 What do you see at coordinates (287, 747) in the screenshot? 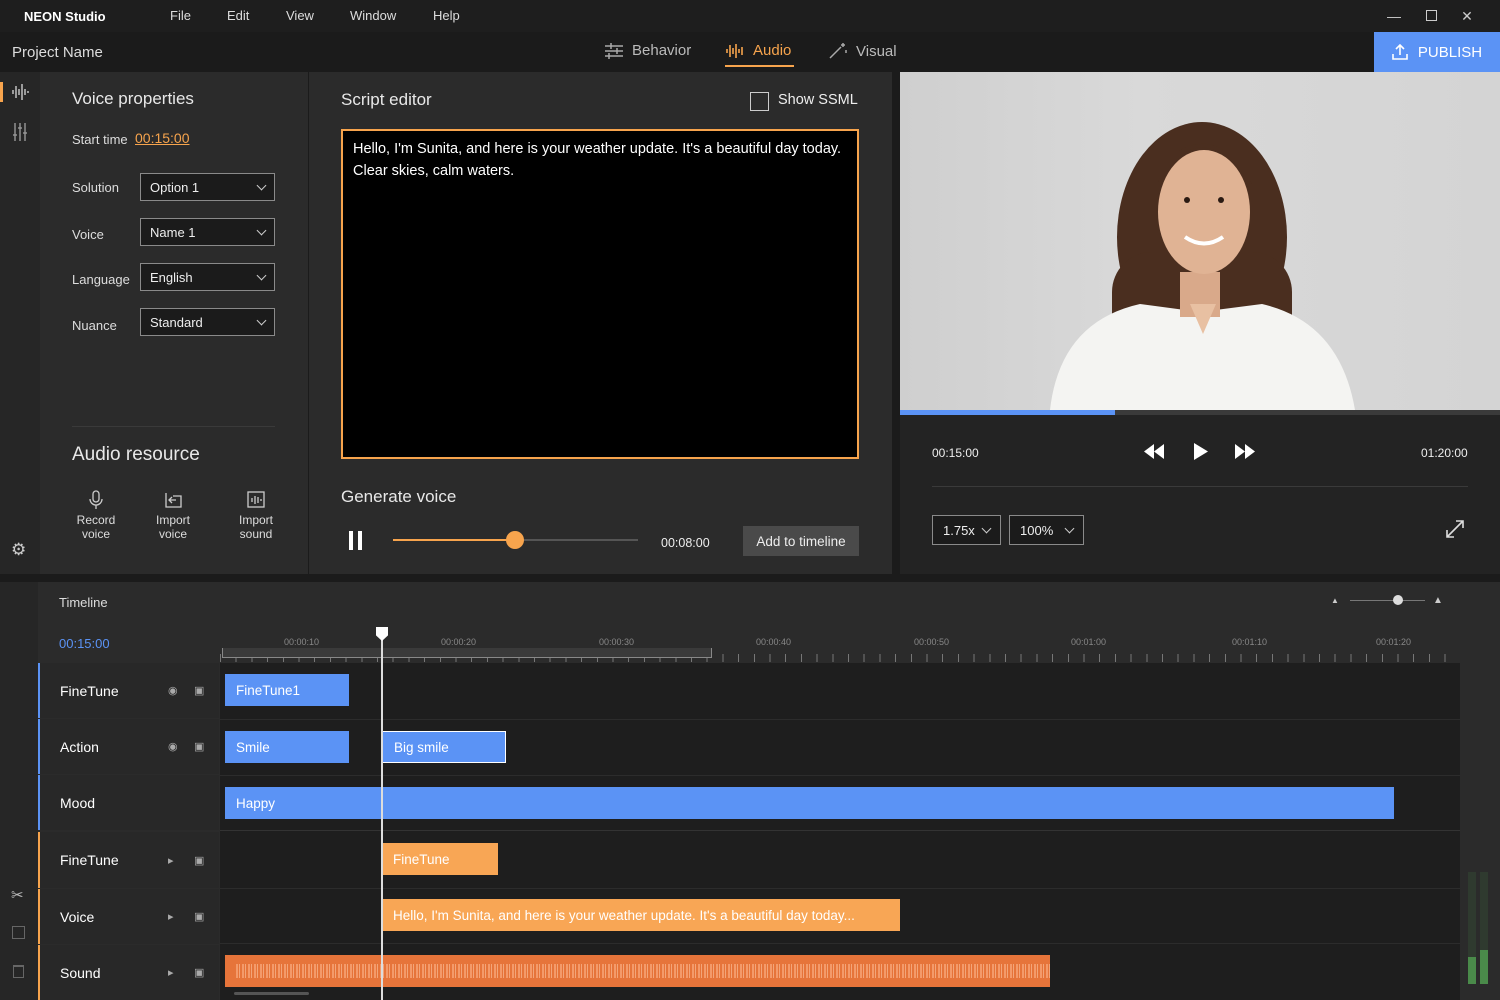
I see `clip-smile: Smile` at bounding box center [287, 747].